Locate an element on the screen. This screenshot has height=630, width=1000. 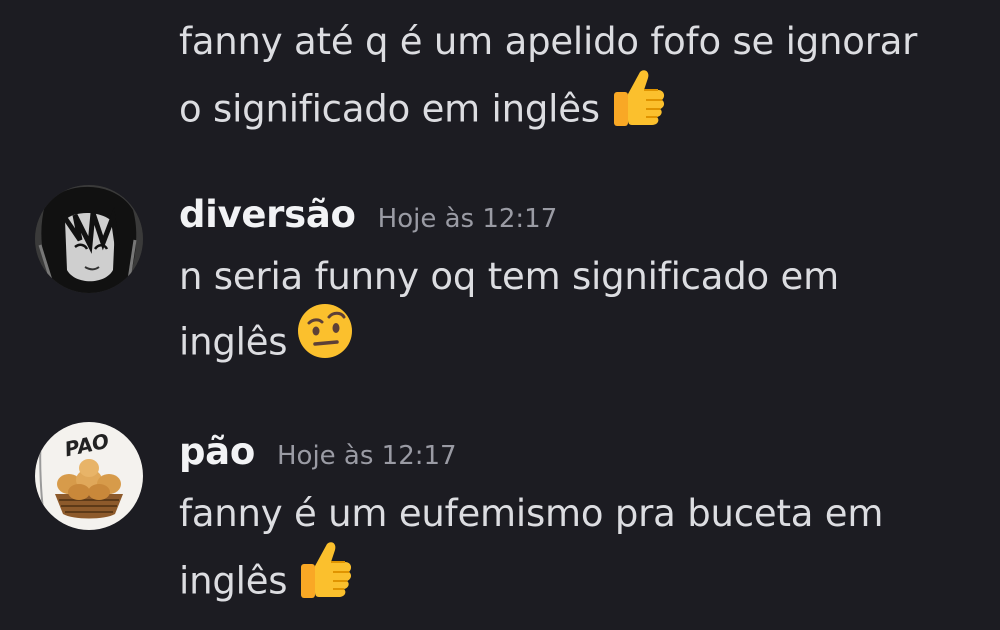
message-text-line-1: fanny é um eufemismo pra buceta em is located at coordinates (531, 513).